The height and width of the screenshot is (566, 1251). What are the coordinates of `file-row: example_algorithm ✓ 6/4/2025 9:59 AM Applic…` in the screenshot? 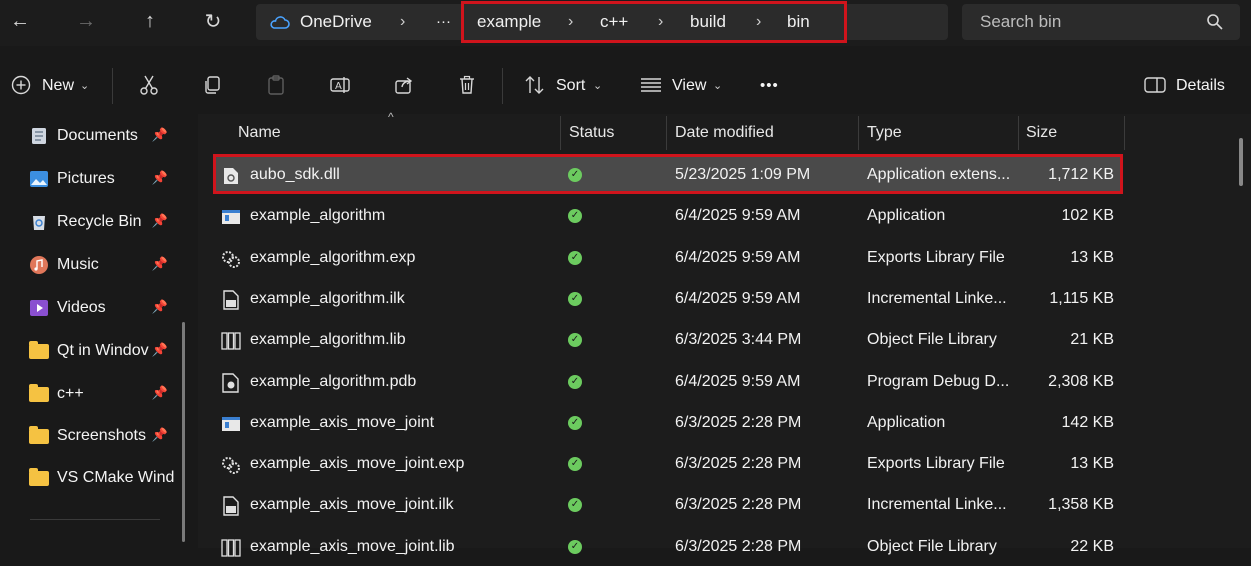 It's located at (668, 216).